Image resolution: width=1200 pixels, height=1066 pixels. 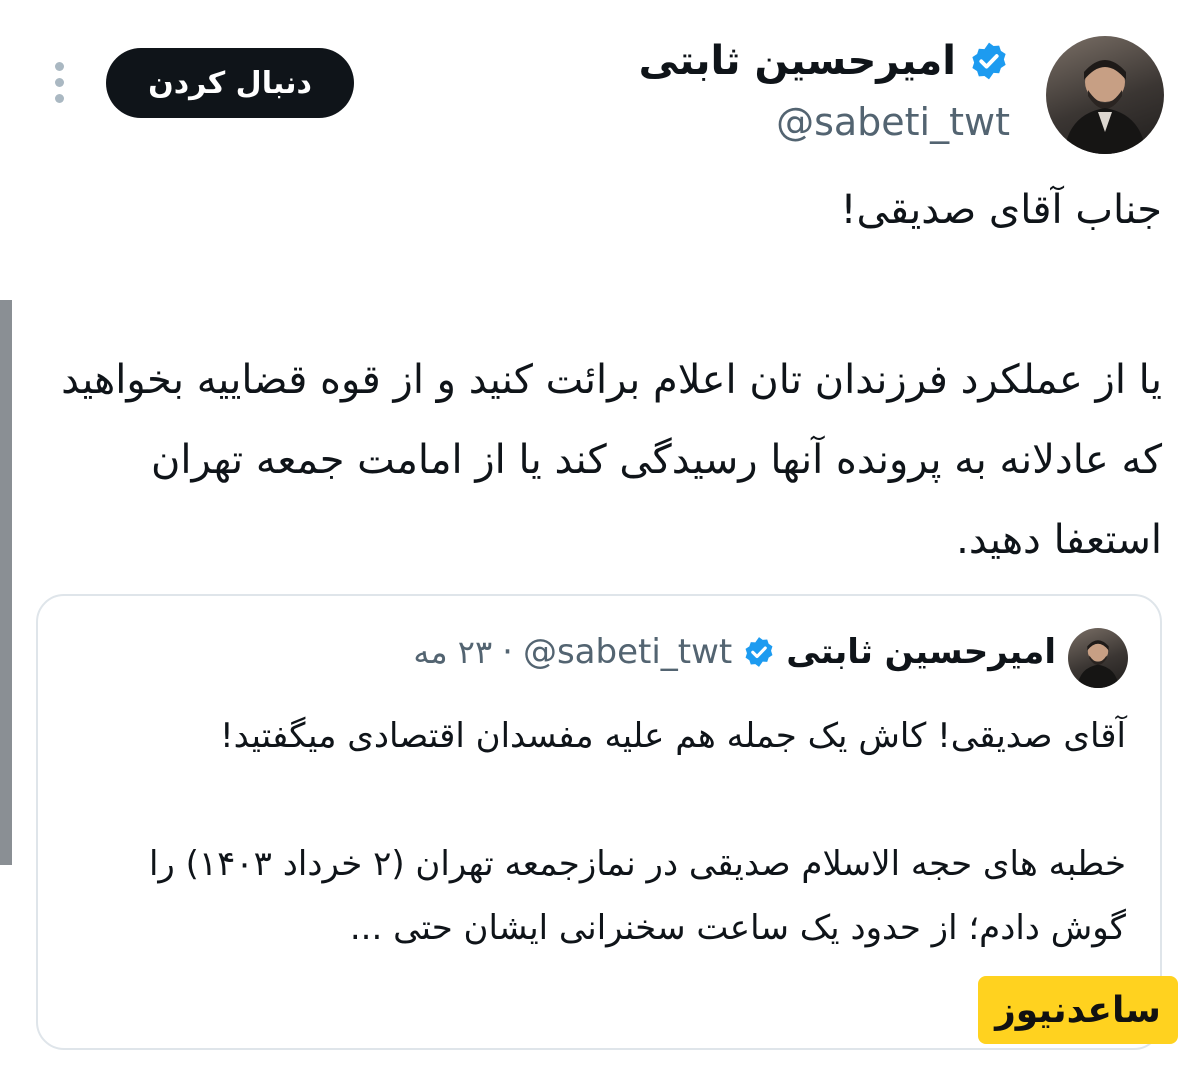 I want to click on watermark-logo: ساعدنیوز, so click(x=1078, y=1010).